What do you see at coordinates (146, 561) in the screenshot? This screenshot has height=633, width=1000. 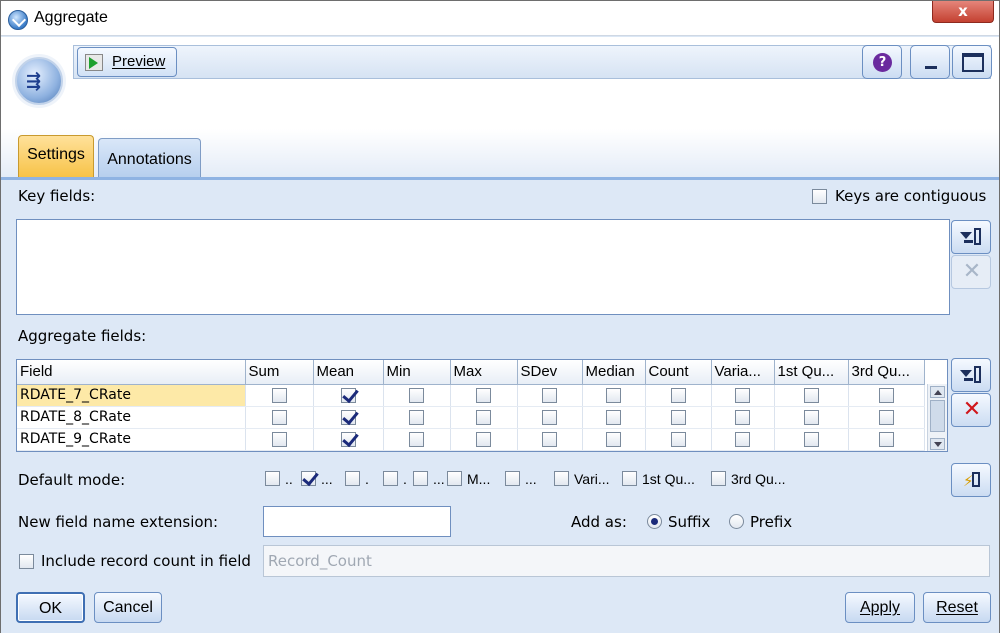 I see `include-record-count-label: Include record count in field` at bounding box center [146, 561].